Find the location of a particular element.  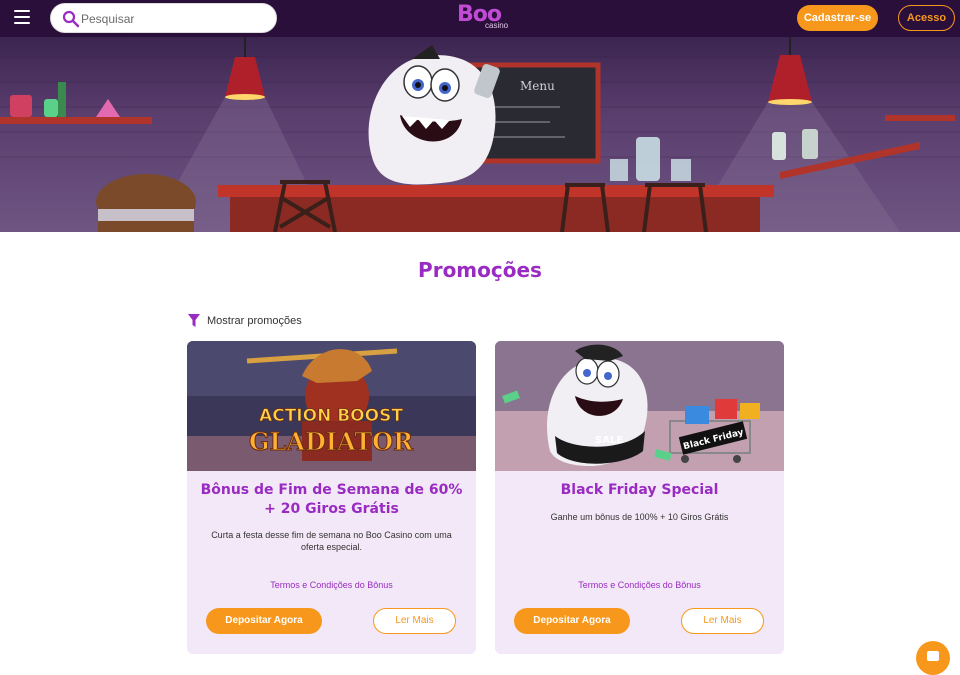

search-icon is located at coordinates (71, 19).